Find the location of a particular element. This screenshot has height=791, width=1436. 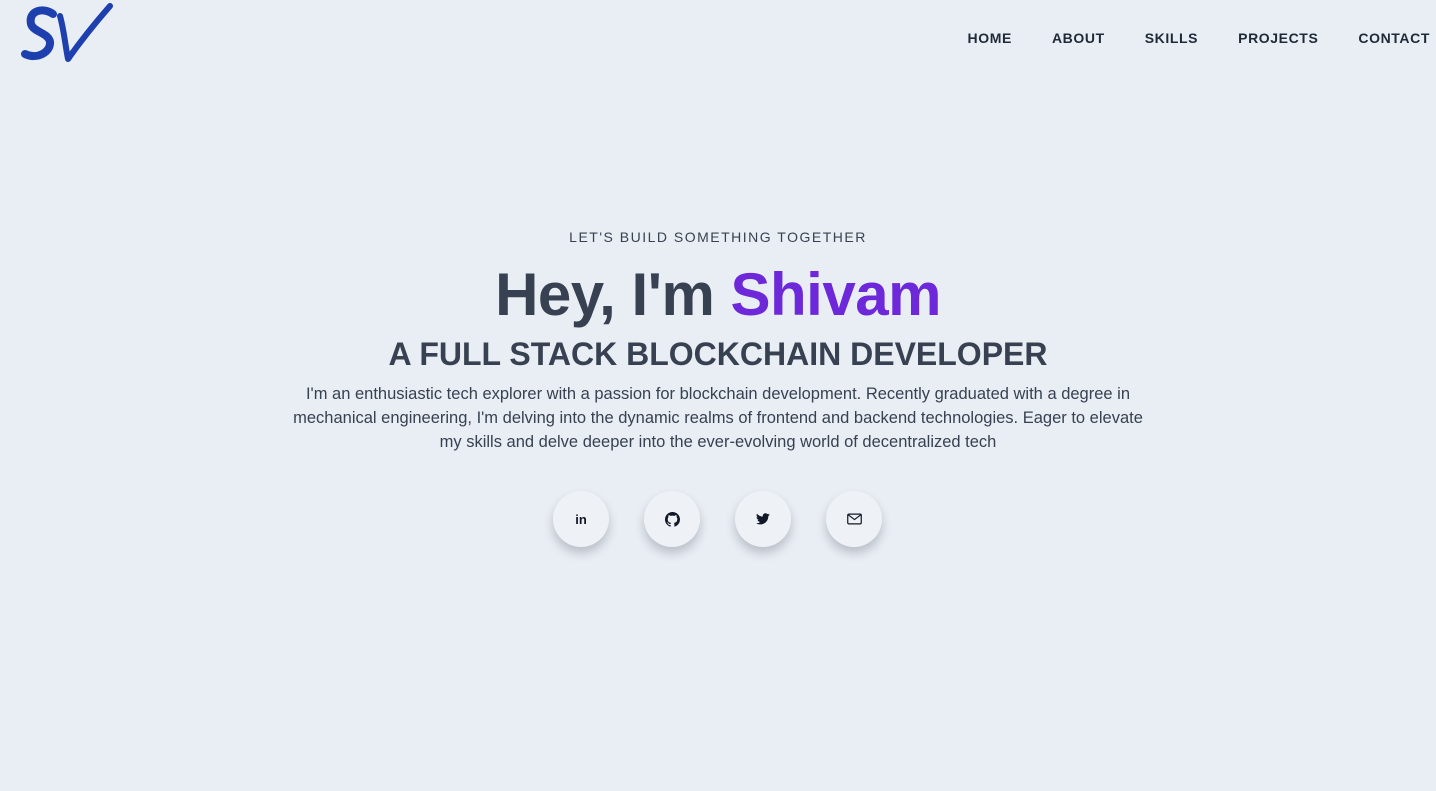

hero-headline: Hey, I'm Shivam is located at coordinates (718, 295).